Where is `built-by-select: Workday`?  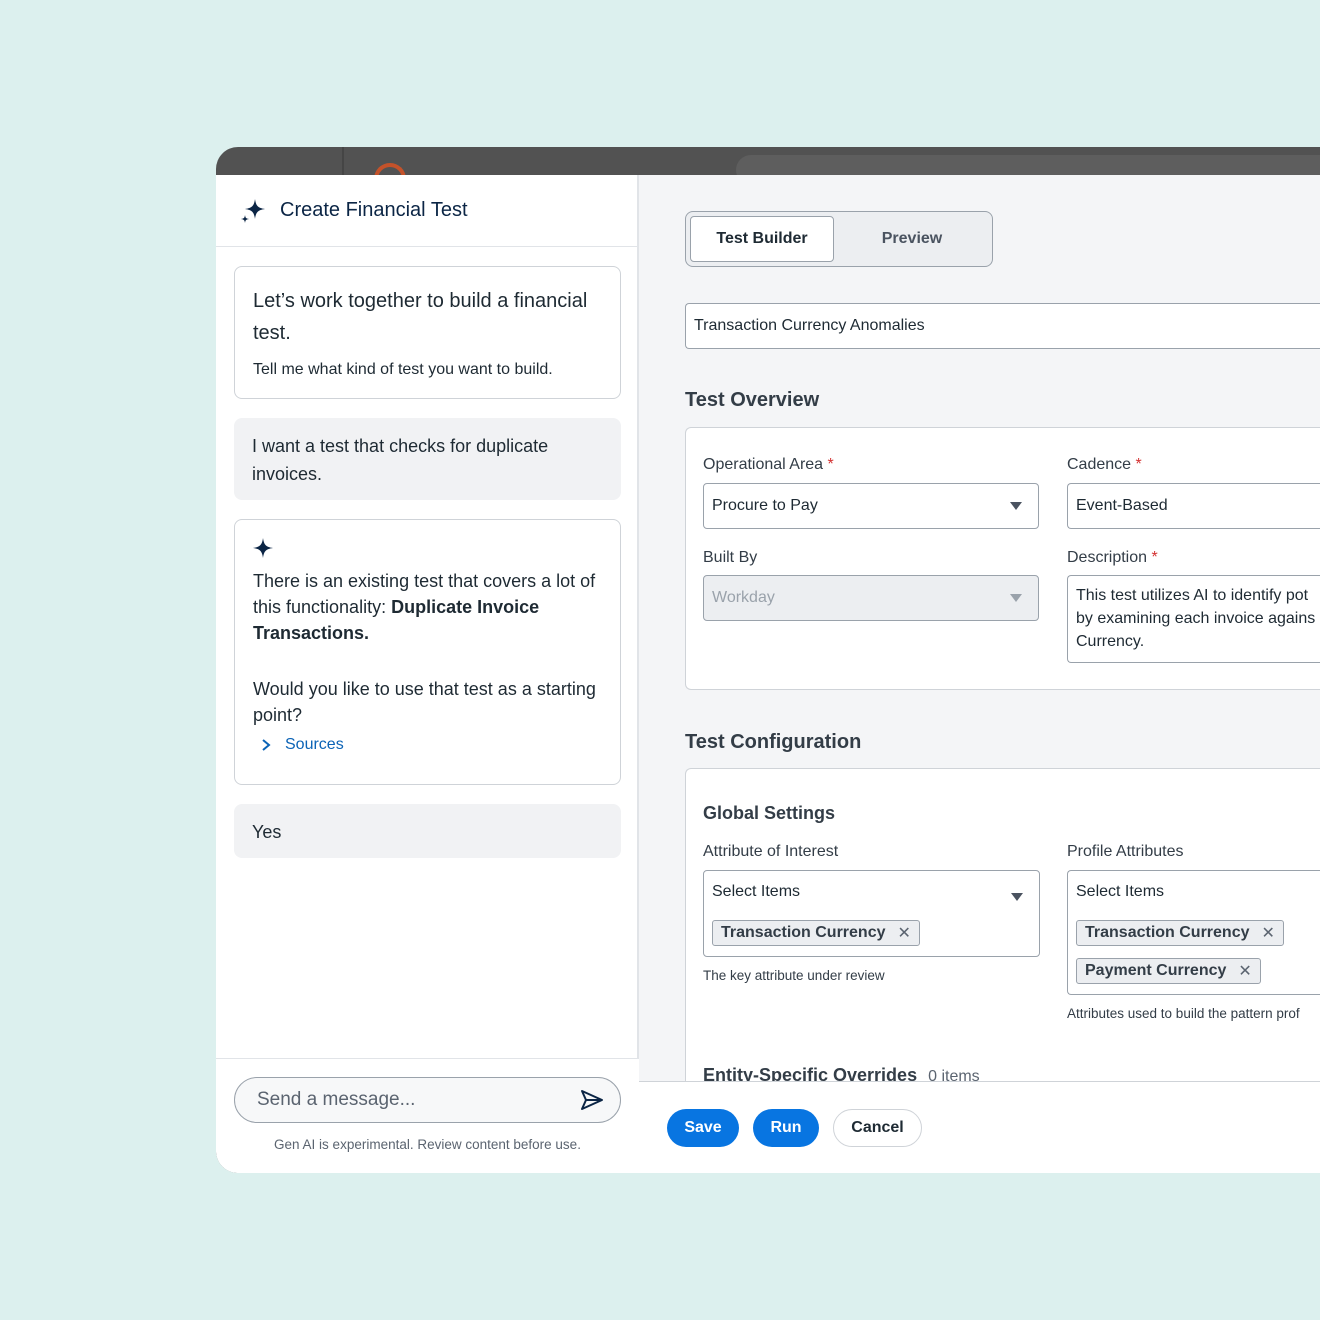 built-by-select: Workday is located at coordinates (871, 598).